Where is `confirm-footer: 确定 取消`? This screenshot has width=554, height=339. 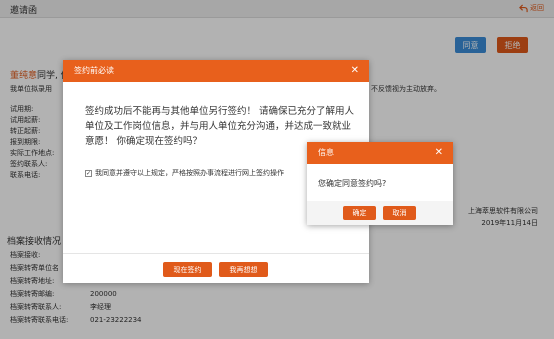 confirm-footer: 确定 取消 is located at coordinates (380, 213).